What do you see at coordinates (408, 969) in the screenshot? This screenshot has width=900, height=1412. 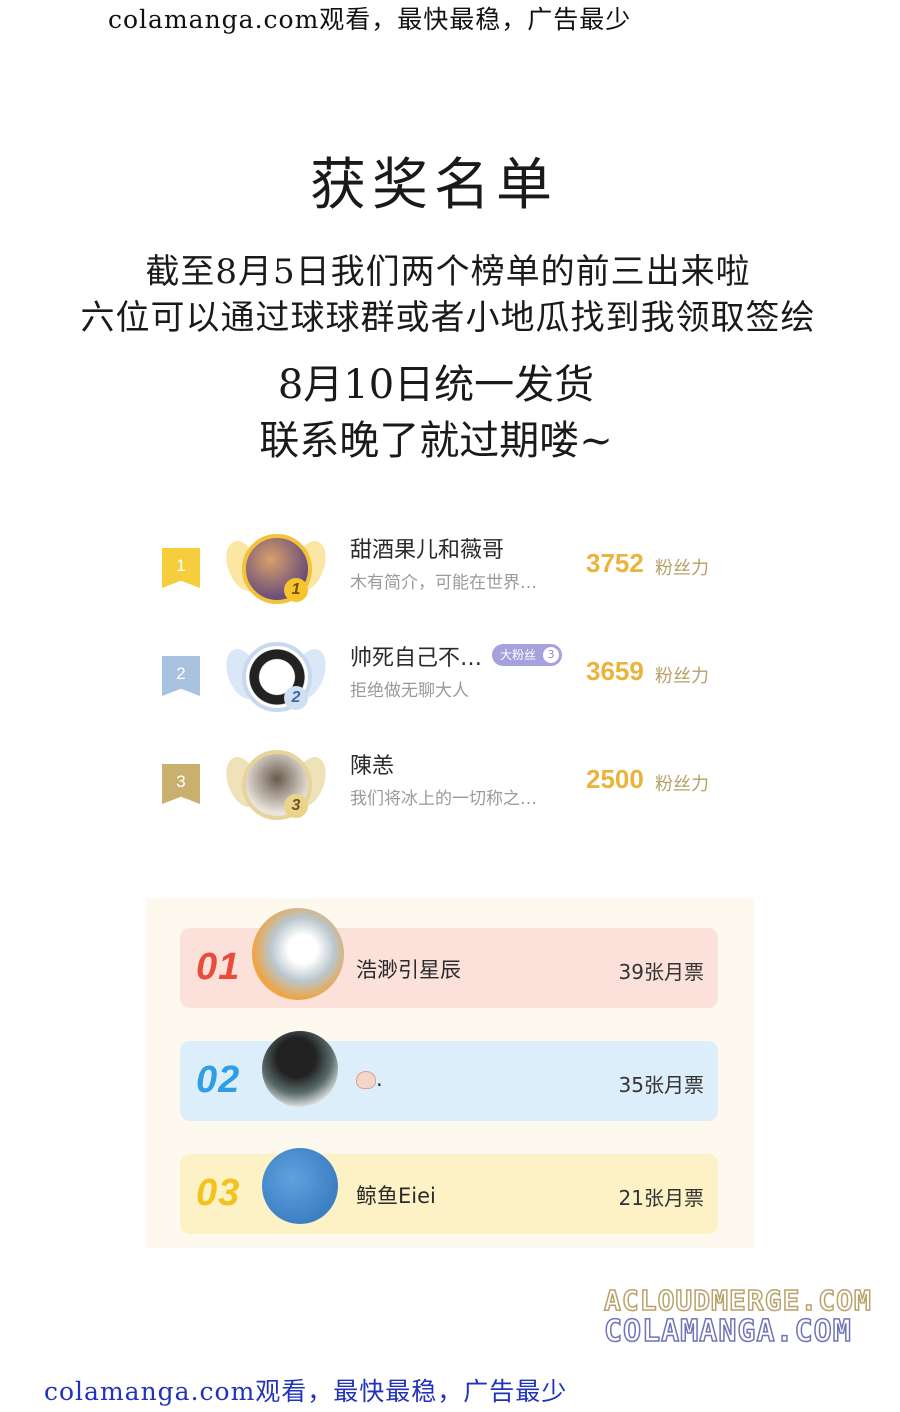 I see `user-name: 浩渺引星辰` at bounding box center [408, 969].